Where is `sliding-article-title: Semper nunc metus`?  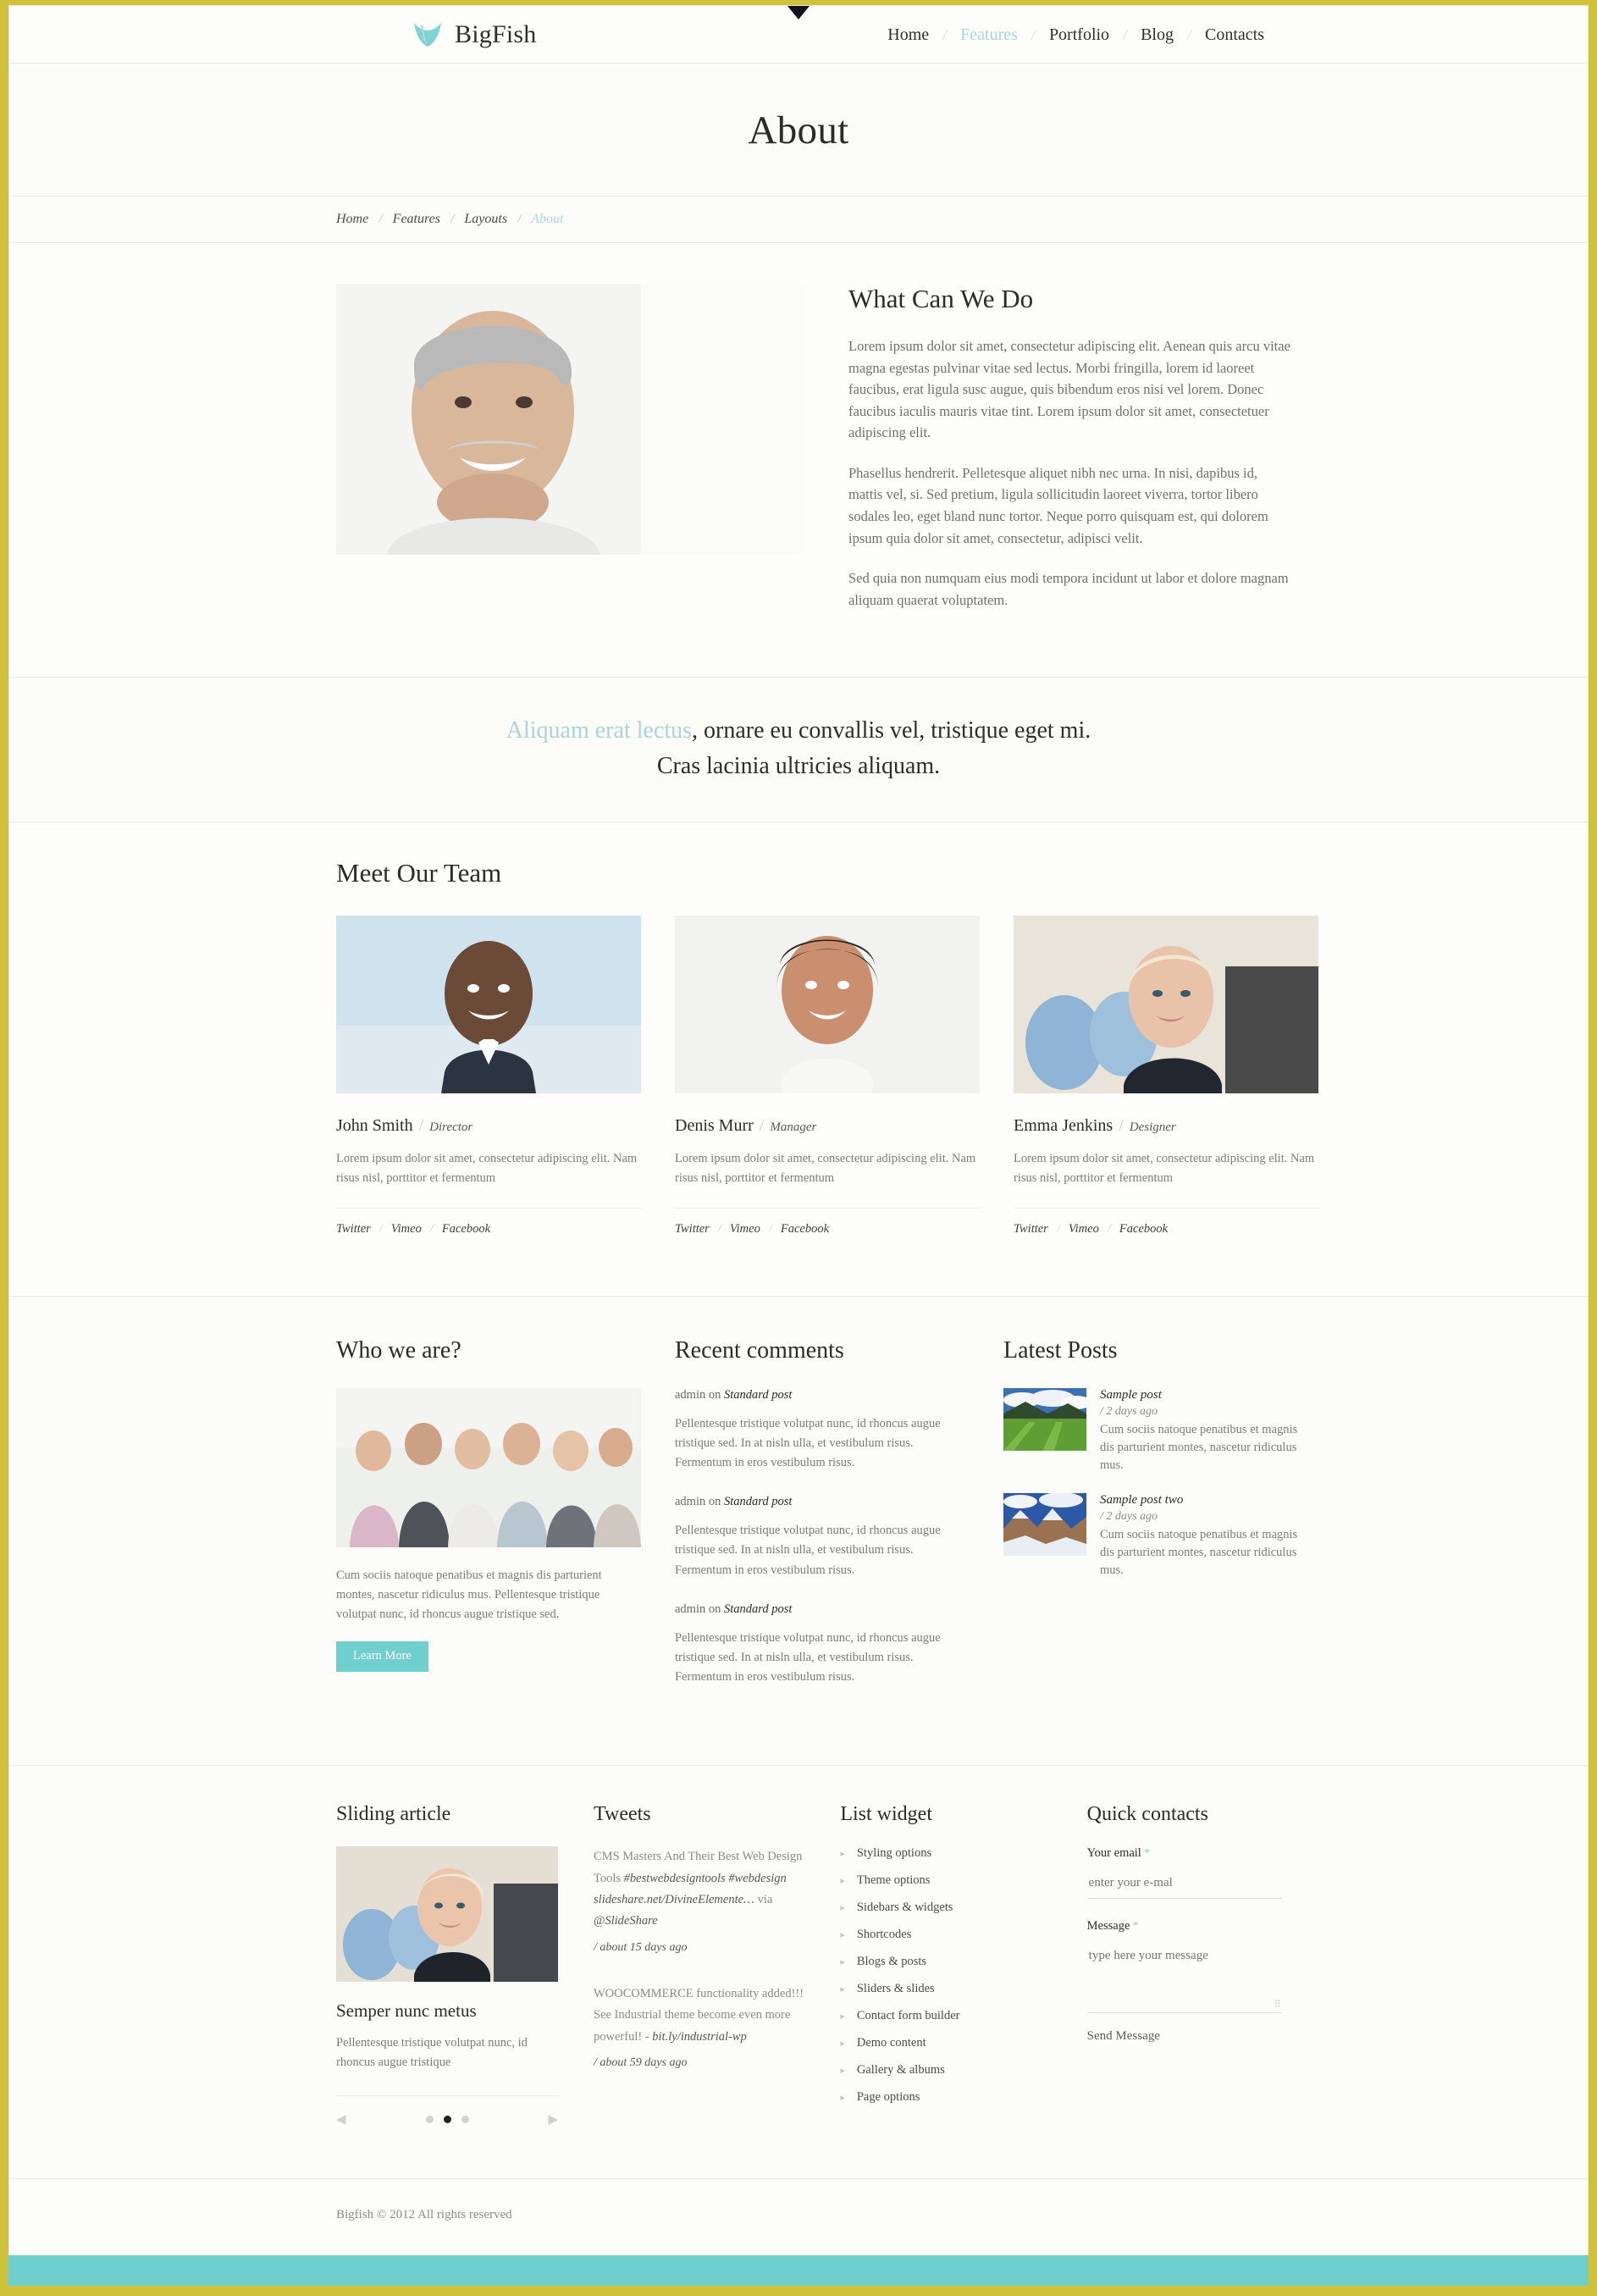
sliding-article-title: Semper nunc metus is located at coordinates (447, 2011).